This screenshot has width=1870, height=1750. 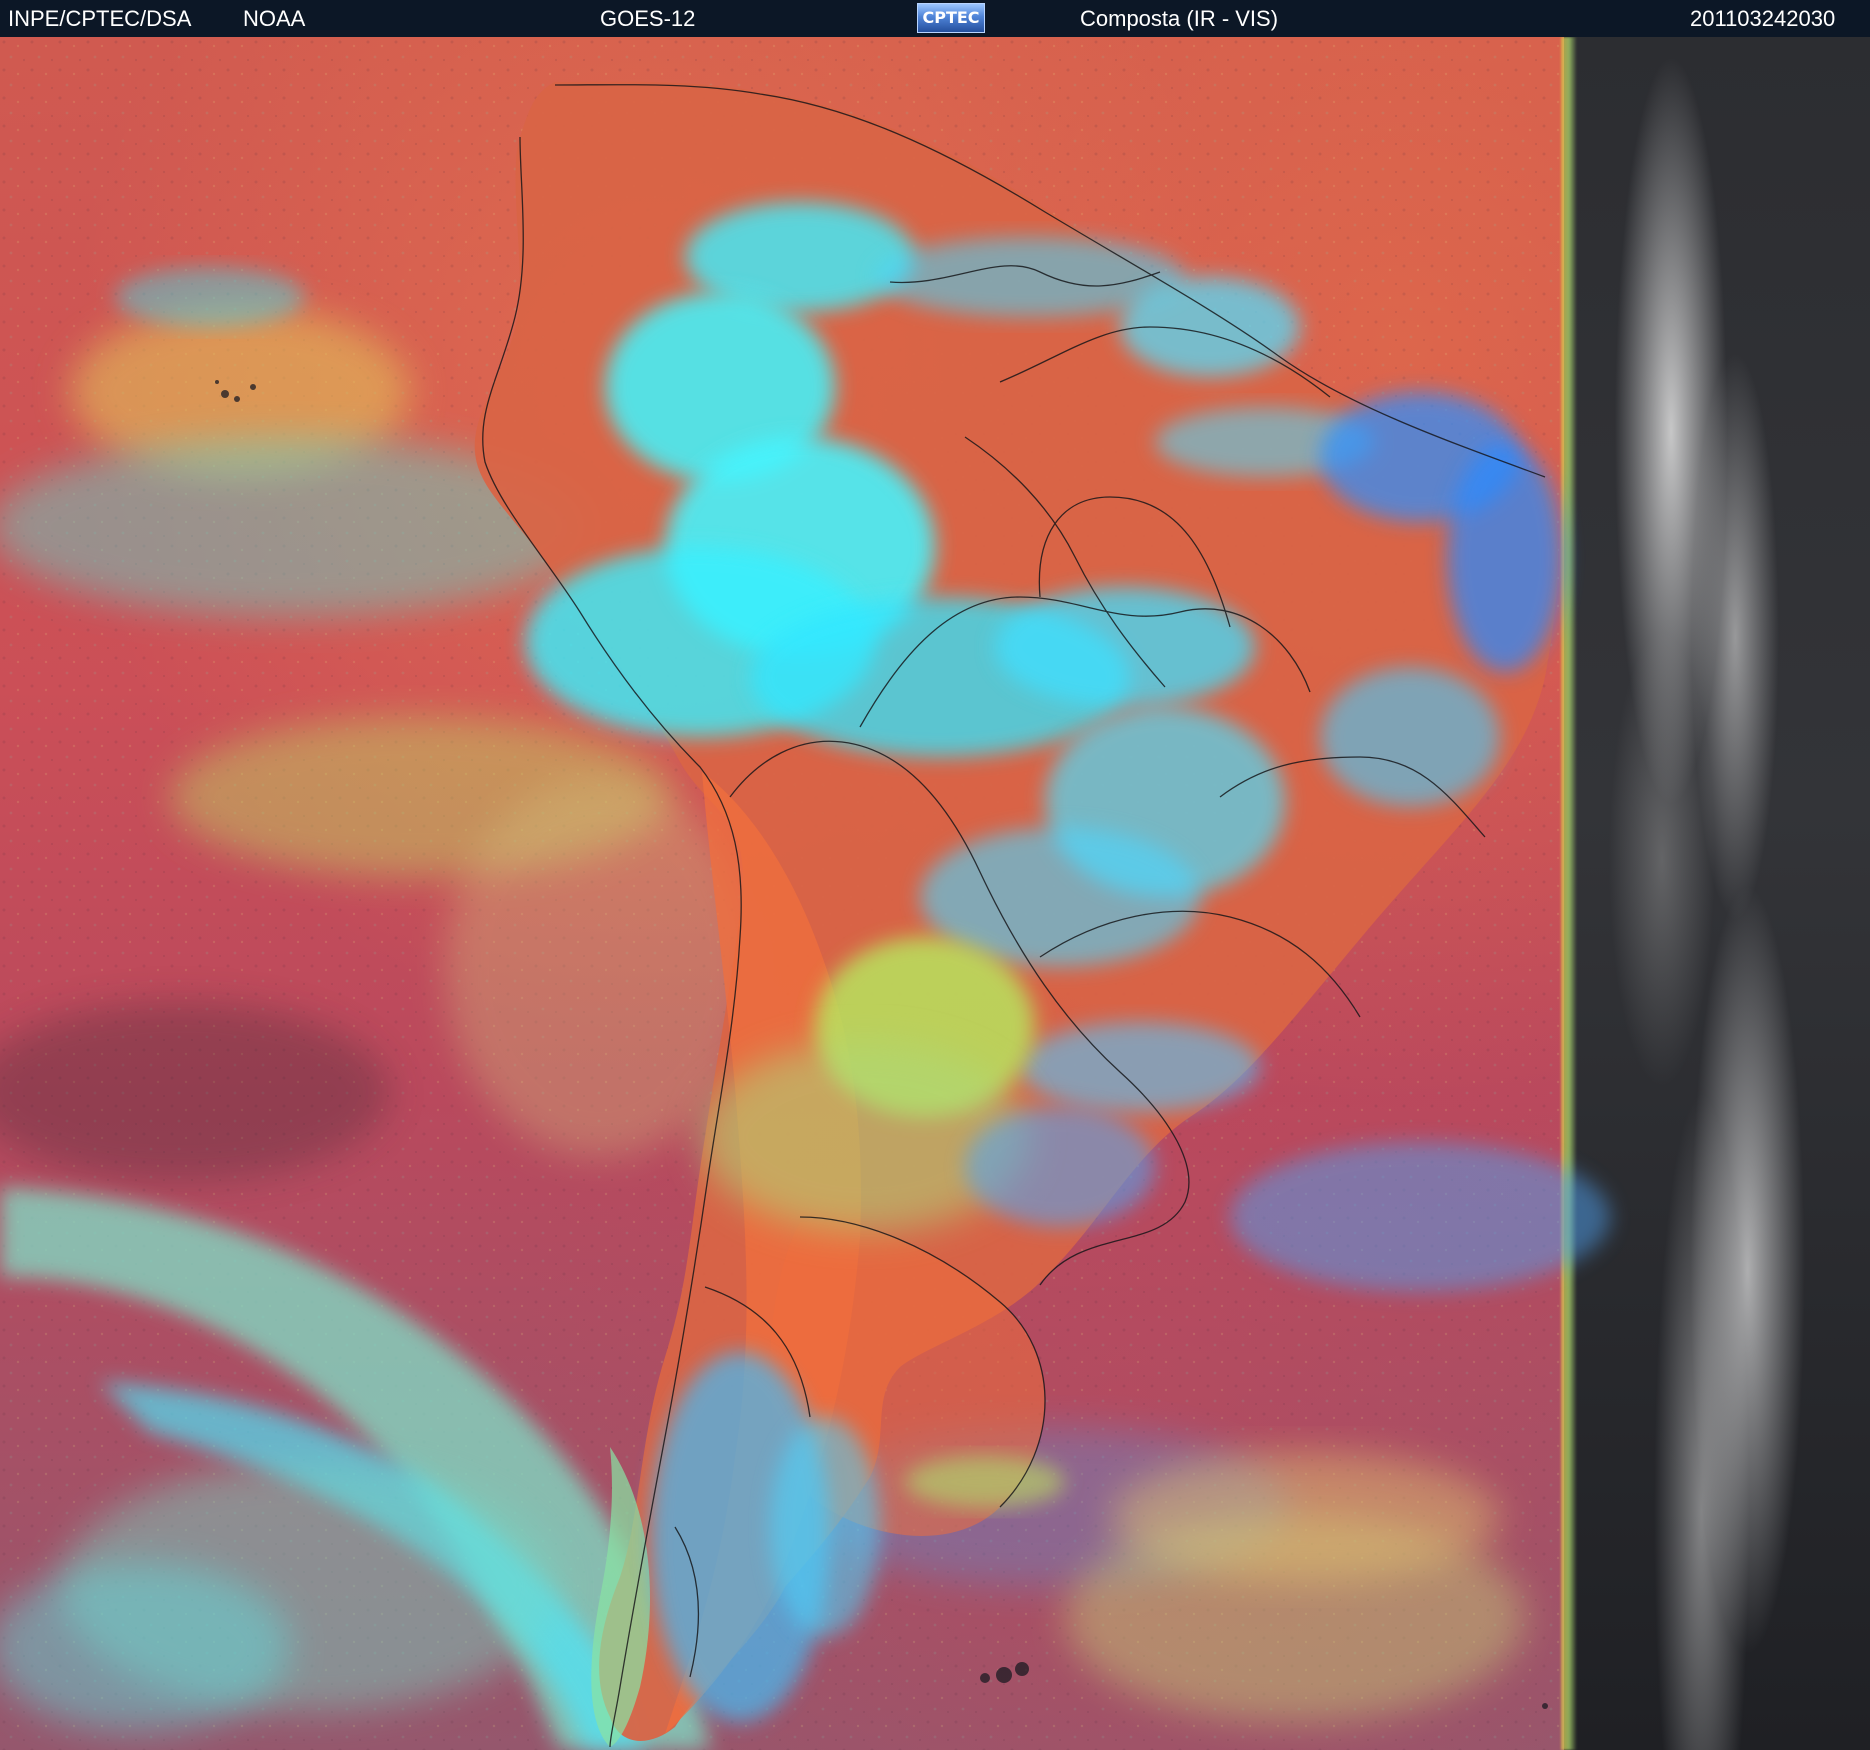 I want to click on product-label: Composta (IR - VIS), so click(x=1179, y=18).